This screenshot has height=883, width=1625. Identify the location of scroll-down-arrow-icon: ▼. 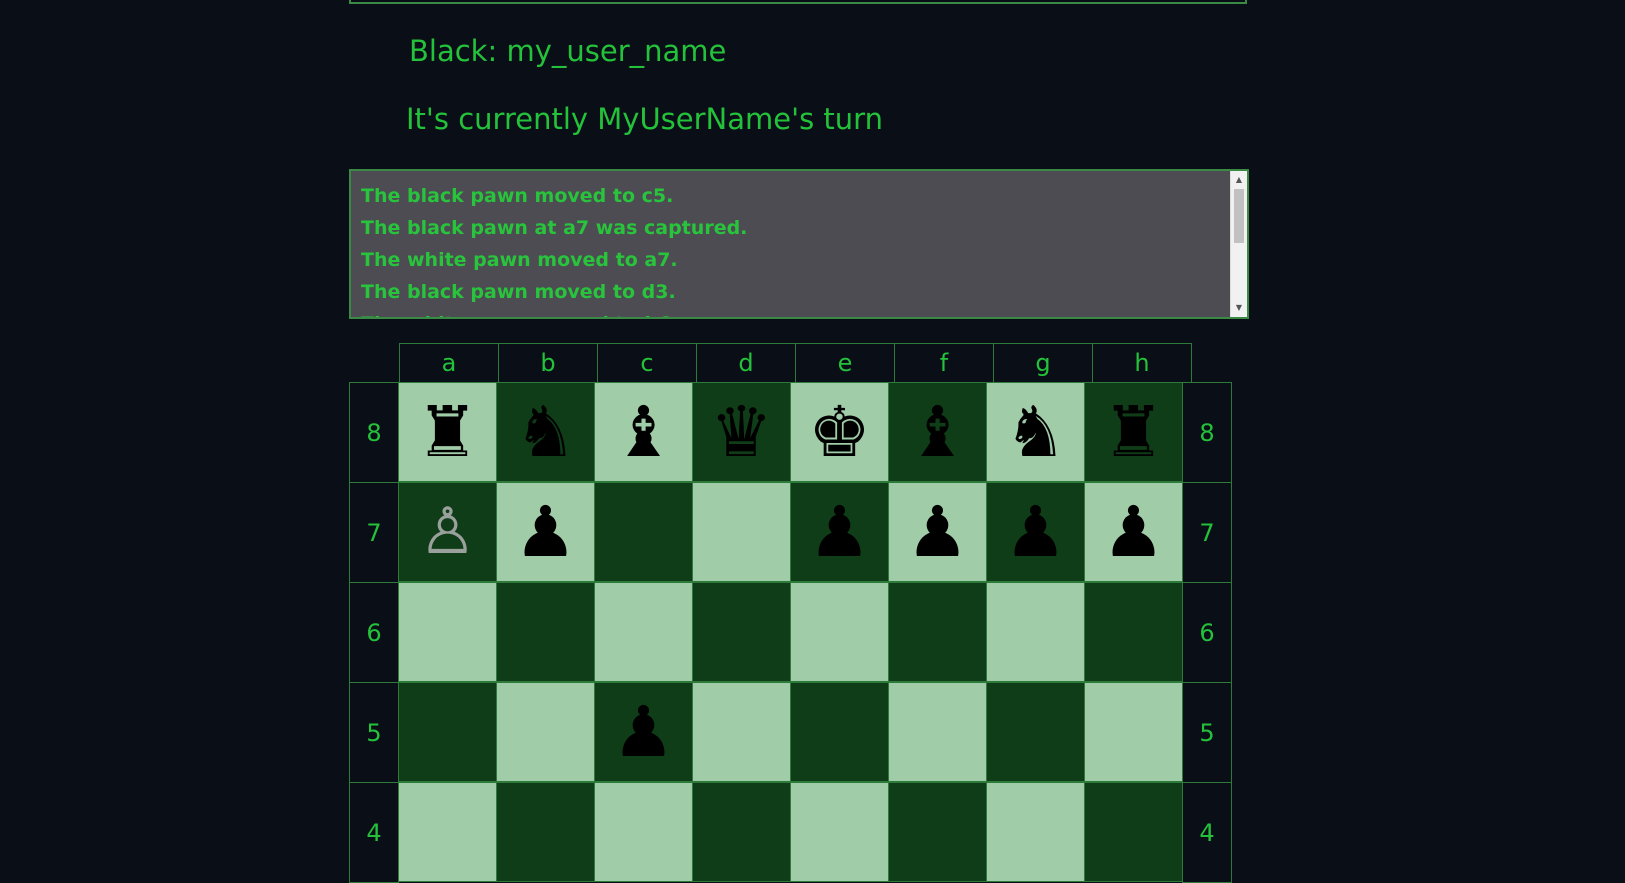
(1239, 308).